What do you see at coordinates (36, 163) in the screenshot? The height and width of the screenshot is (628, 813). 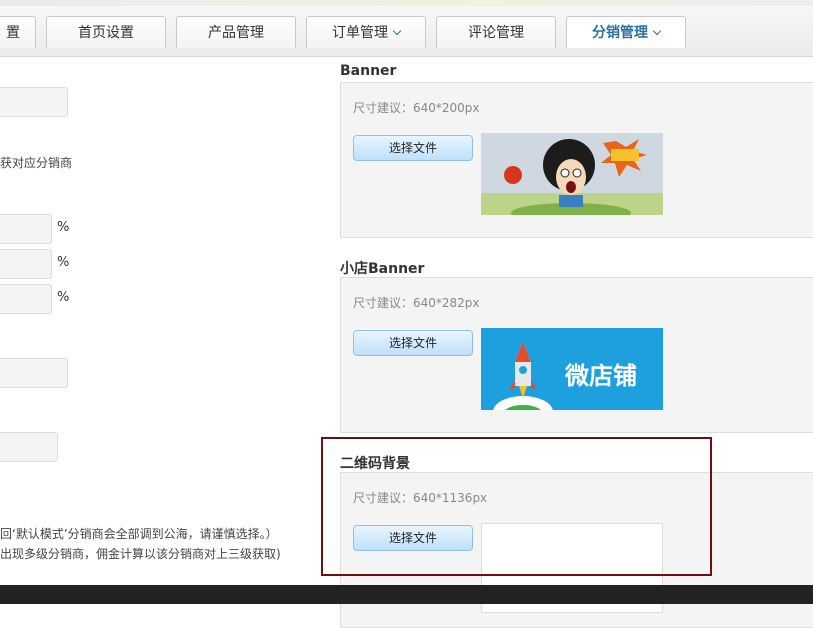 I see `help-text: 获对应分销商` at bounding box center [36, 163].